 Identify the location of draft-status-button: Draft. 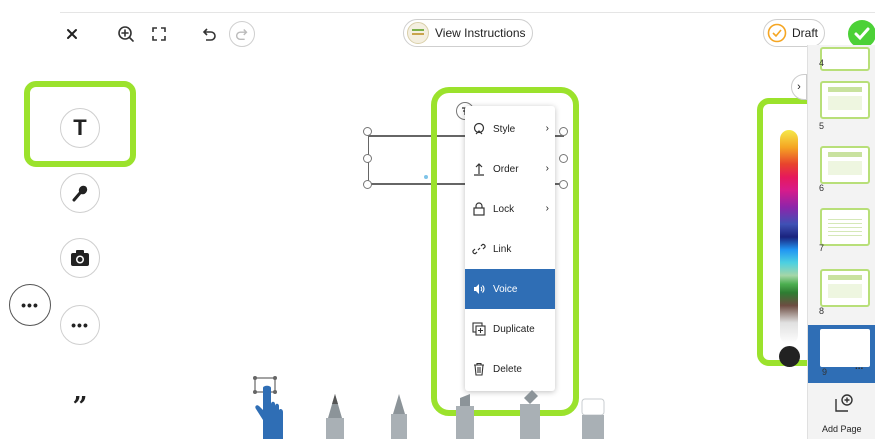
(794, 33).